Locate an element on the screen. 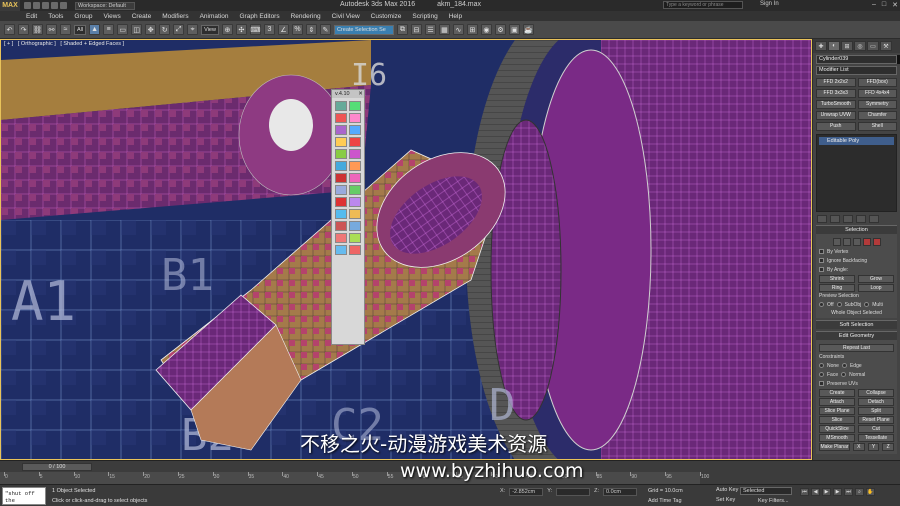 The height and width of the screenshot is (506, 900). time-slider: 0 / 100 is located at coordinates (57, 467).